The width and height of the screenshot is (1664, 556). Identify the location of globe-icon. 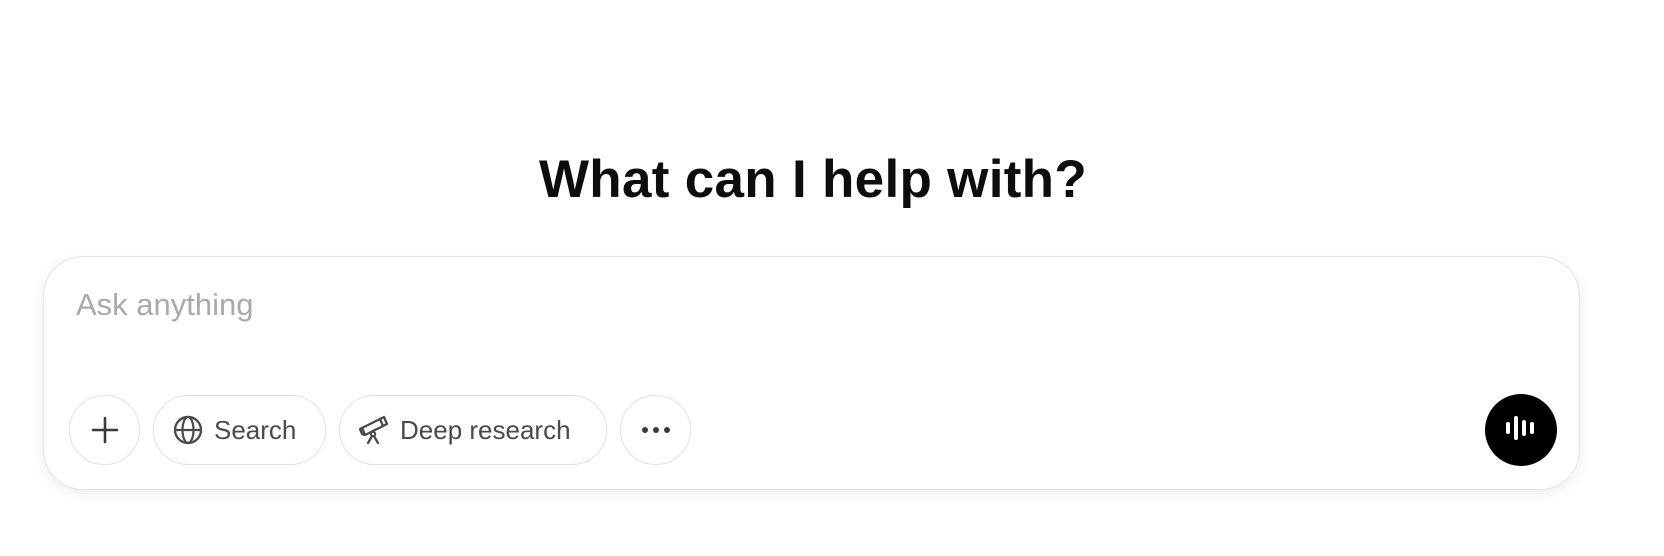
(188, 430).